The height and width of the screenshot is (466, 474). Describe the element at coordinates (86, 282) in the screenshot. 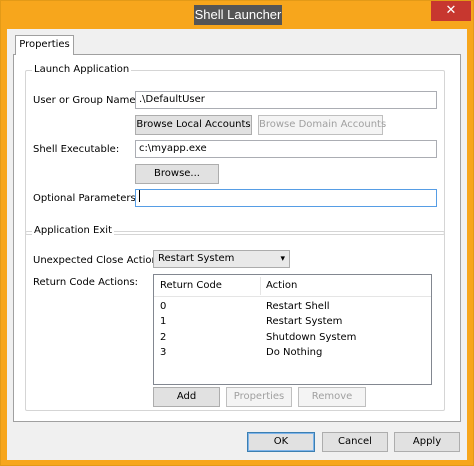

I see `return-codes-label: Return Code Actions:` at that location.